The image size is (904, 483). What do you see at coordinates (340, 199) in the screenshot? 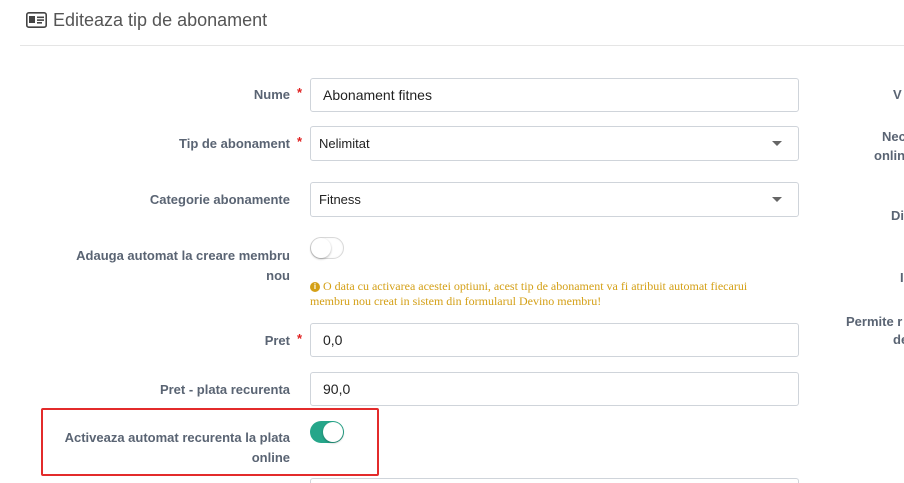
I see `categorie-value: Fitness` at bounding box center [340, 199].